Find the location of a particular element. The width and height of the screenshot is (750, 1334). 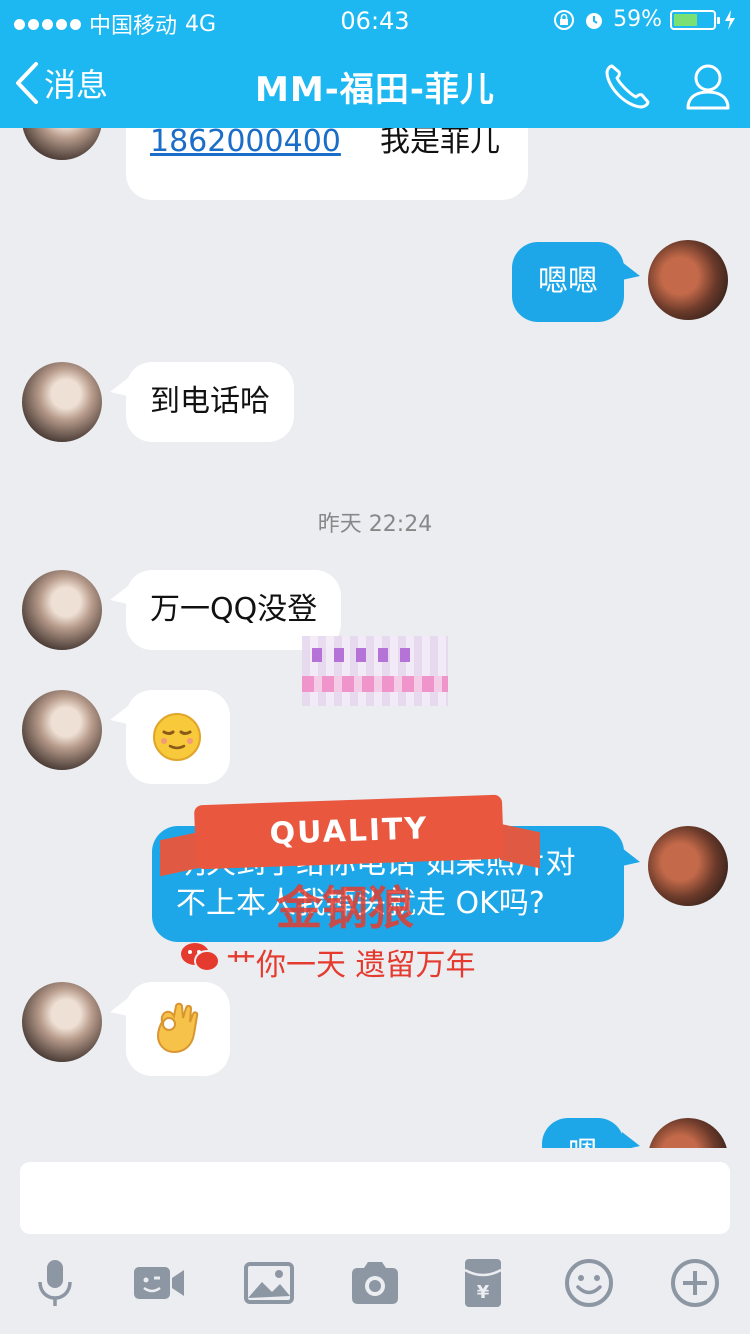

alarm-icon is located at coordinates (594, 20).